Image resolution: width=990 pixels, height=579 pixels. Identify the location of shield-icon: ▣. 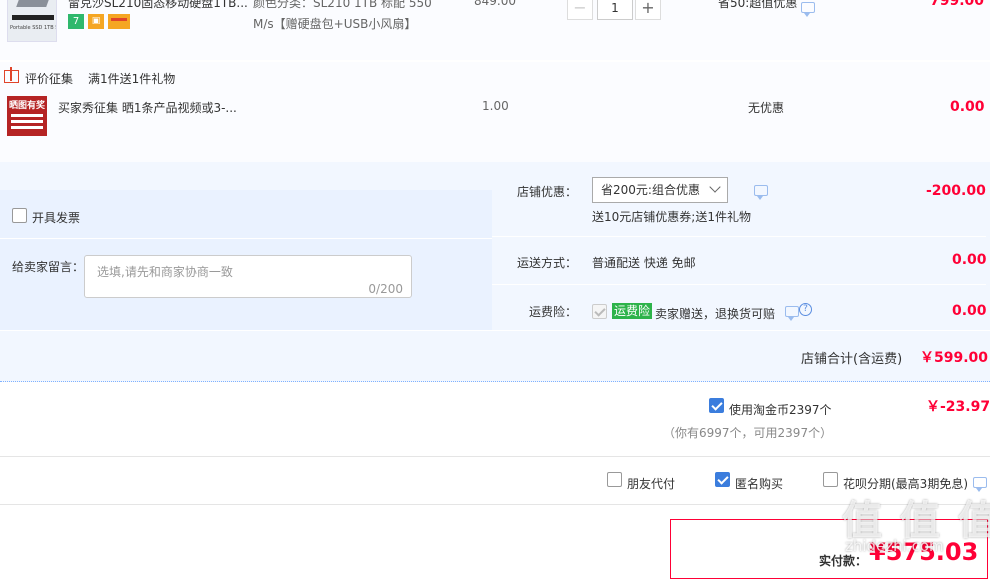
(96, 21).